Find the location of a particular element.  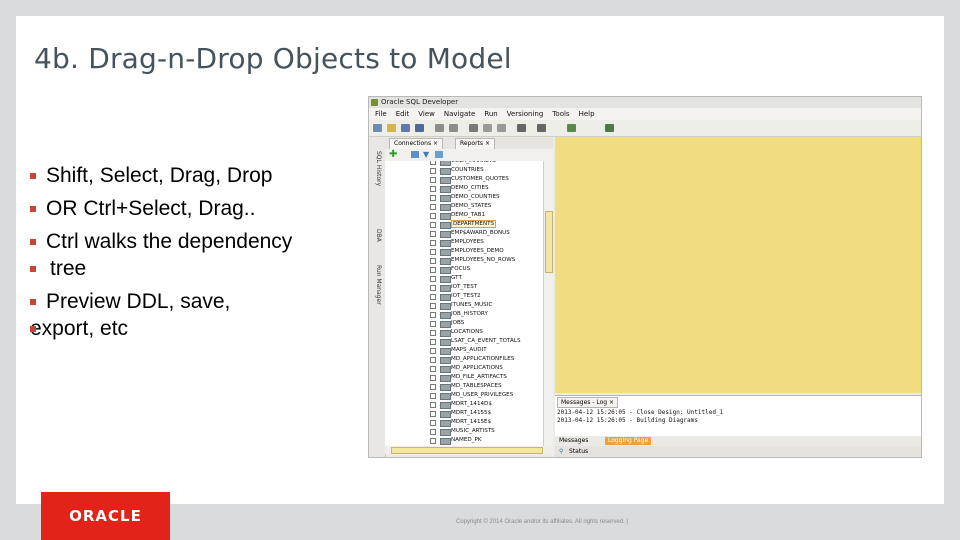

tree-item: MD_APPLICATIONFILES is located at coordinates (464, 359).